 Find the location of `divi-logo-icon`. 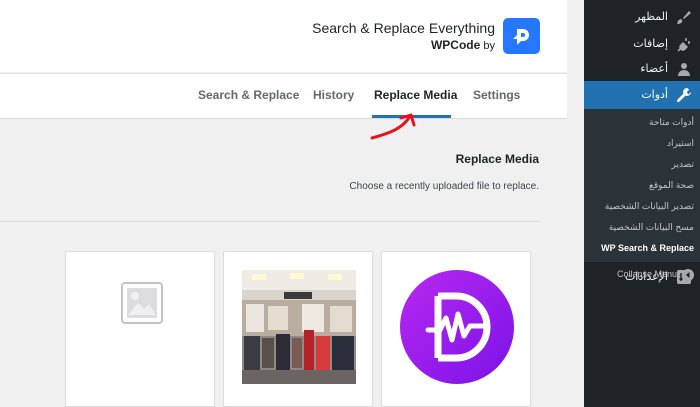

divi-logo-icon is located at coordinates (457, 327).